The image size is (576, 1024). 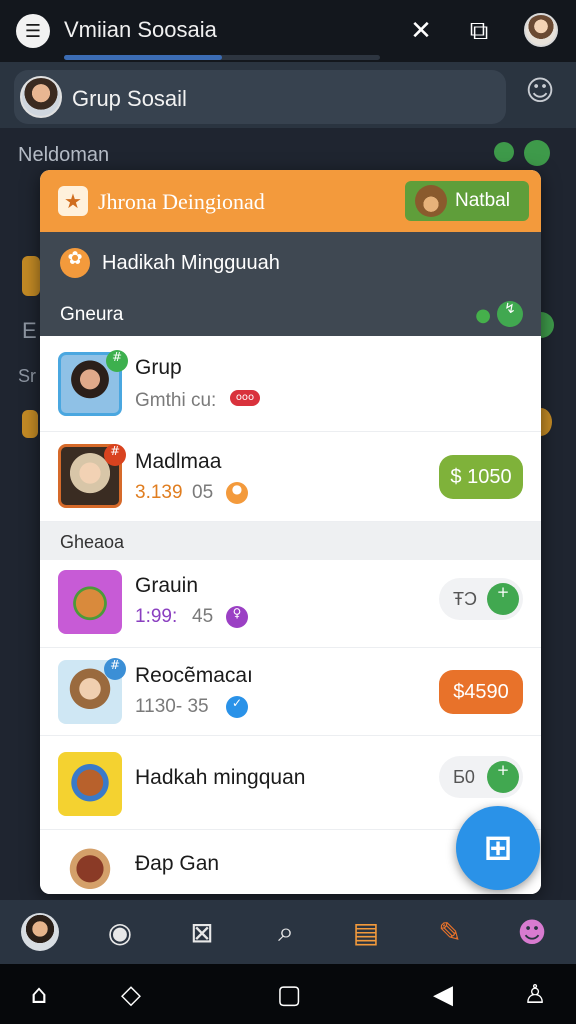 I want to click on status-icon: ♀, so click(x=237, y=617).